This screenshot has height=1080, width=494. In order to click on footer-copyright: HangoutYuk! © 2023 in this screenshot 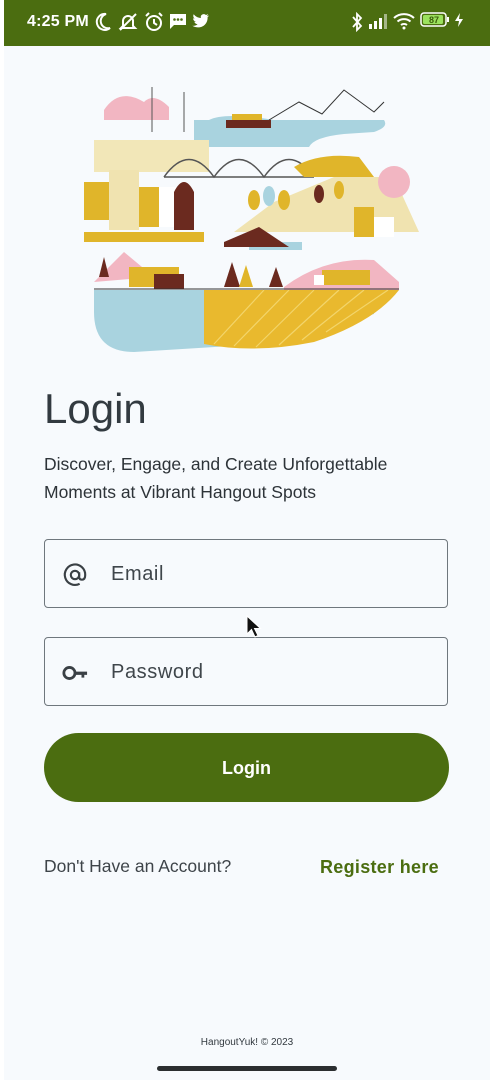, I will do `click(247, 1042)`.